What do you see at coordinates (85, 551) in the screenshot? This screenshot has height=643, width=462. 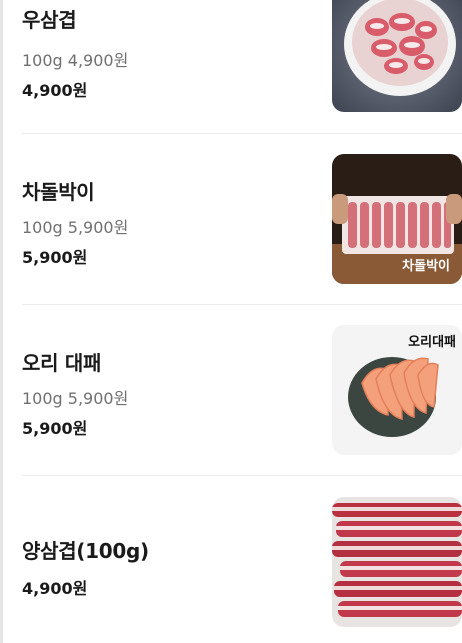 I see `menu-item-name: 양삼겹(100g)` at bounding box center [85, 551].